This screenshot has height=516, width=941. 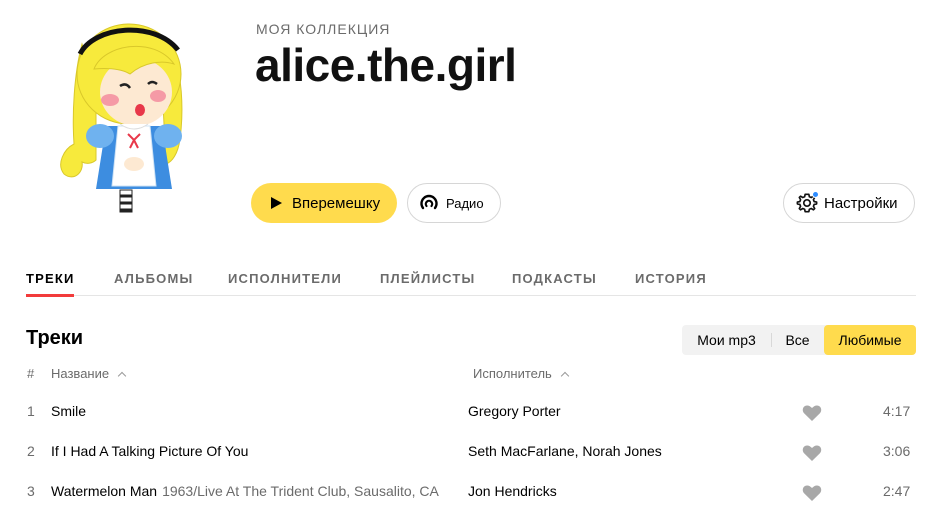 I want to click on shuffle-button: Вперемешку, so click(x=324, y=203).